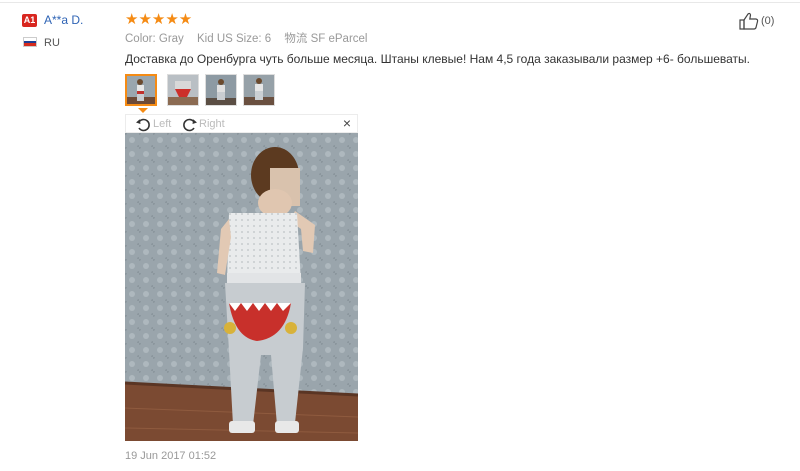 This screenshot has width=800, height=471. What do you see at coordinates (52, 43) in the screenshot?
I see `reviewer-country: RU` at bounding box center [52, 43].